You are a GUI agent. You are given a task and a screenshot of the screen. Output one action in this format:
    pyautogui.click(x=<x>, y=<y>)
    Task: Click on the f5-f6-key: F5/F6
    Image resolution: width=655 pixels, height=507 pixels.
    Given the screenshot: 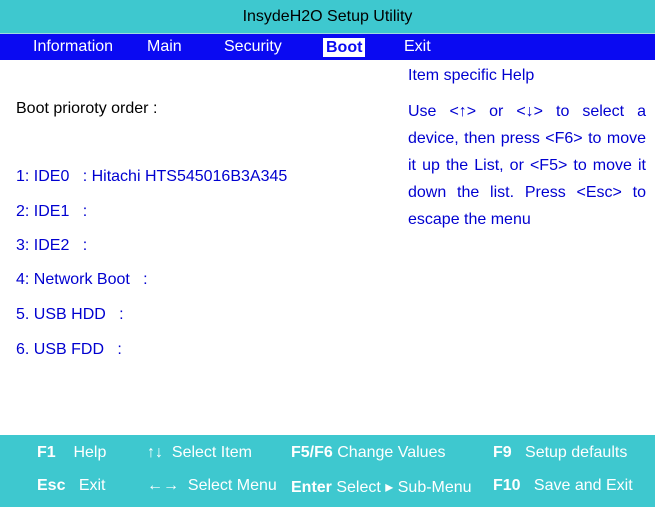 What is the action you would take?
    pyautogui.click(x=312, y=452)
    